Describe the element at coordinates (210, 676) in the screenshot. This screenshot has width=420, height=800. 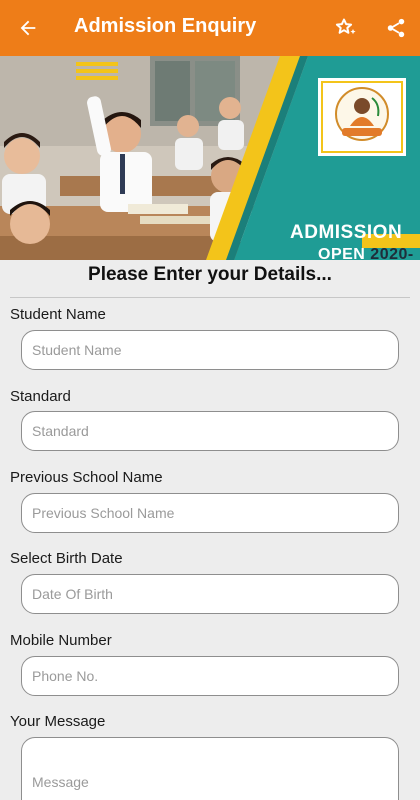
I see `phone-input` at that location.